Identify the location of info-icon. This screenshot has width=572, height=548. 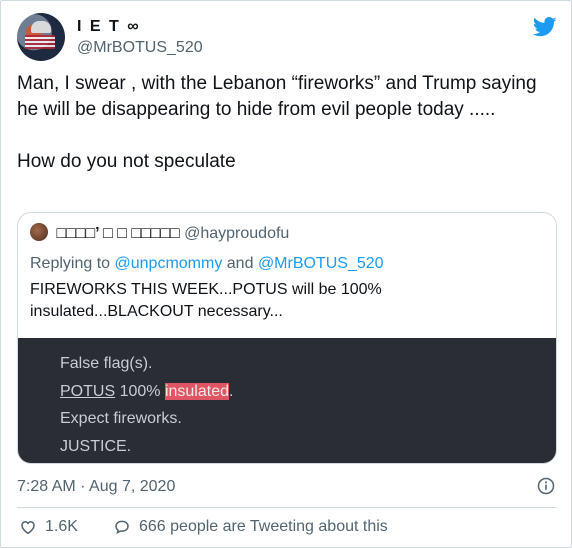
(546, 486).